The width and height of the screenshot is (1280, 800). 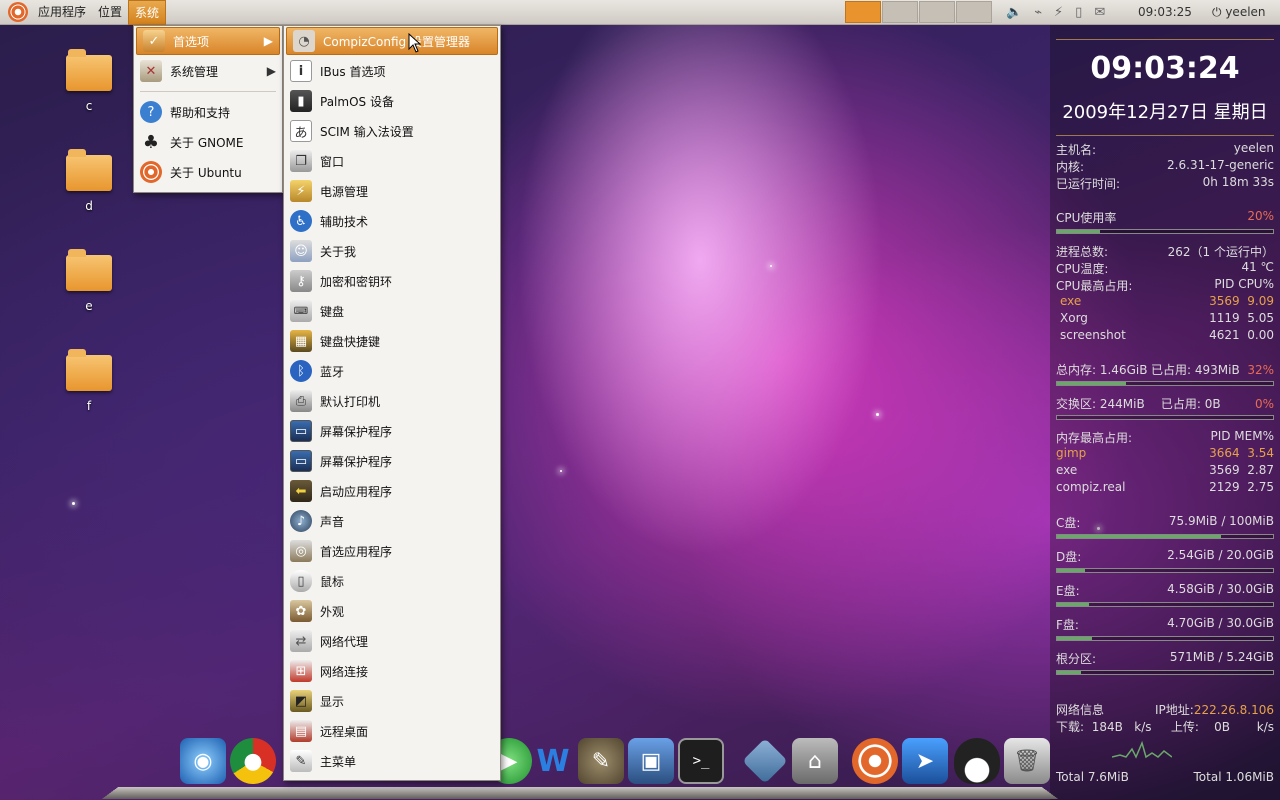 I want to click on desktop-folder-c: c, so click(x=89, y=81).